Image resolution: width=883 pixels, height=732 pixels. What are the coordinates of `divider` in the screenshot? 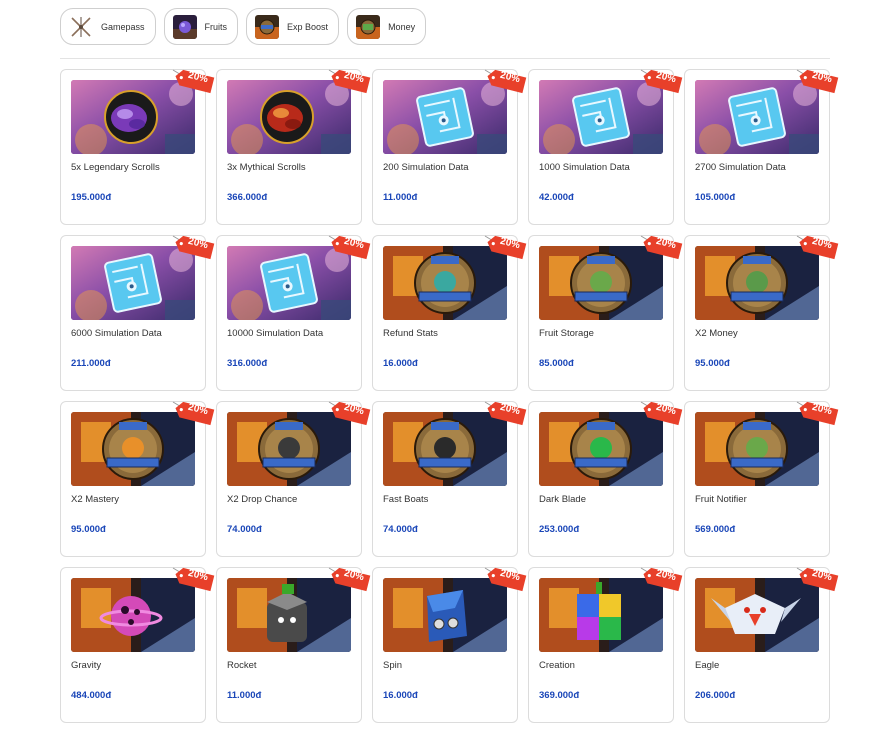 It's located at (445, 58).